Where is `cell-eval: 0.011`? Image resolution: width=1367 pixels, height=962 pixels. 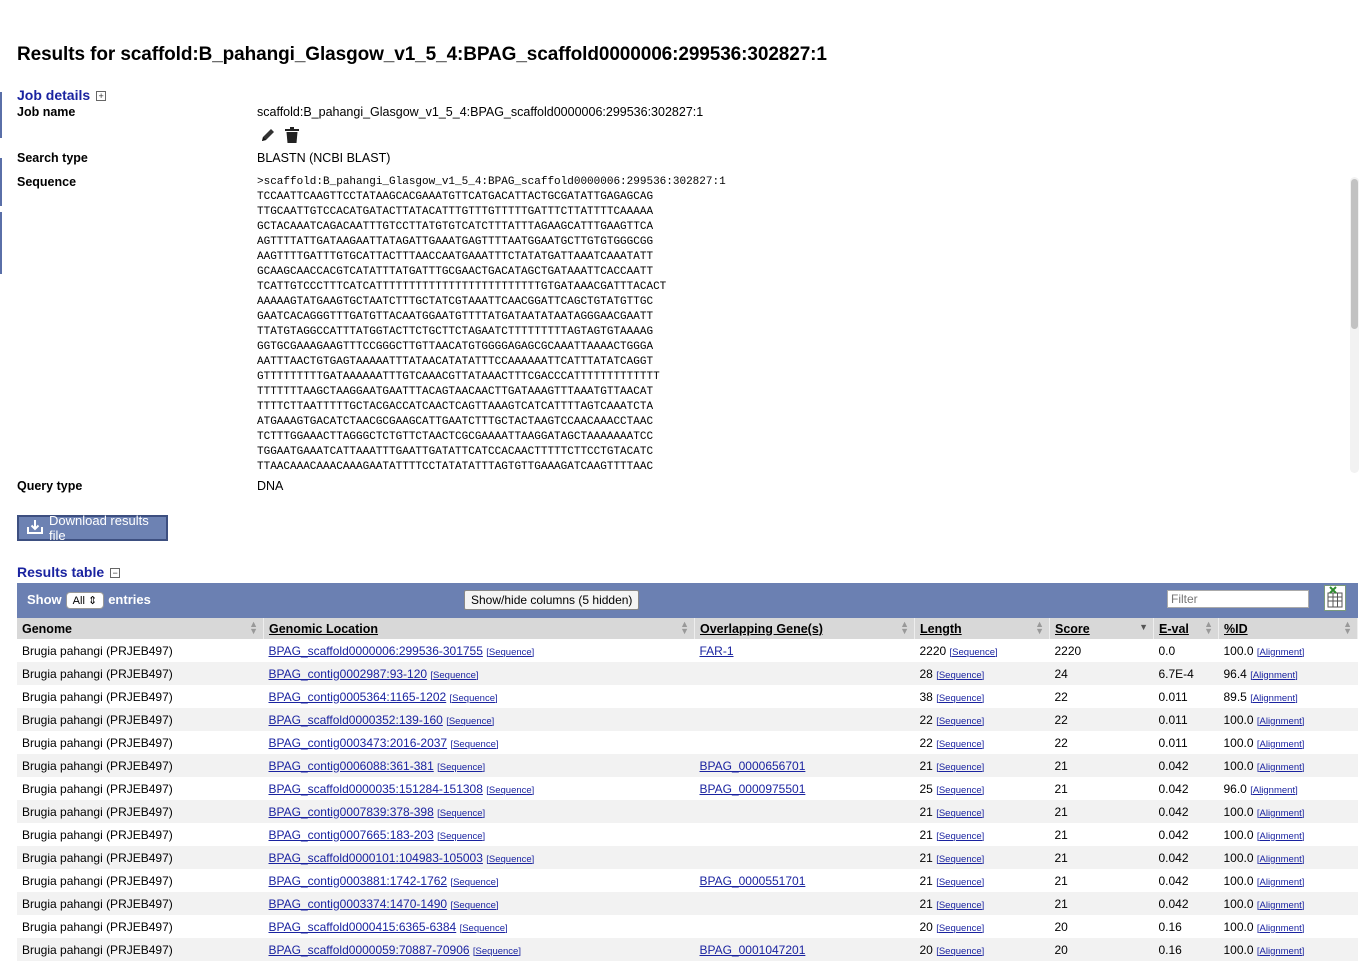 cell-eval: 0.011 is located at coordinates (1186, 696).